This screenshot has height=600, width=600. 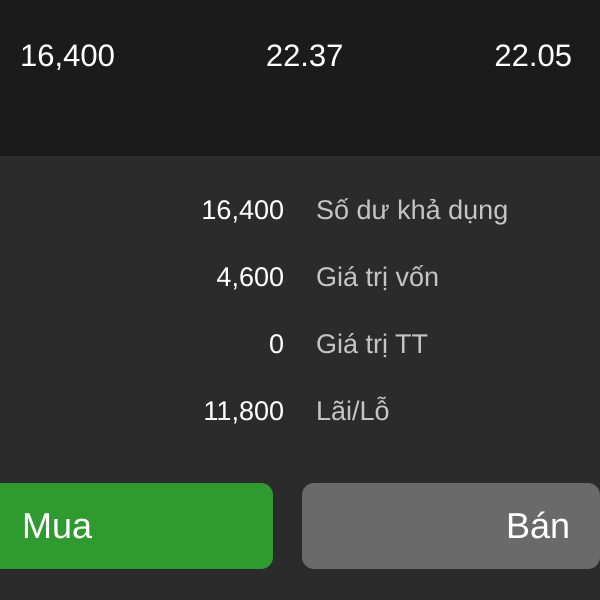 What do you see at coordinates (533, 56) in the screenshot?
I see `price-value: 22.05` at bounding box center [533, 56].